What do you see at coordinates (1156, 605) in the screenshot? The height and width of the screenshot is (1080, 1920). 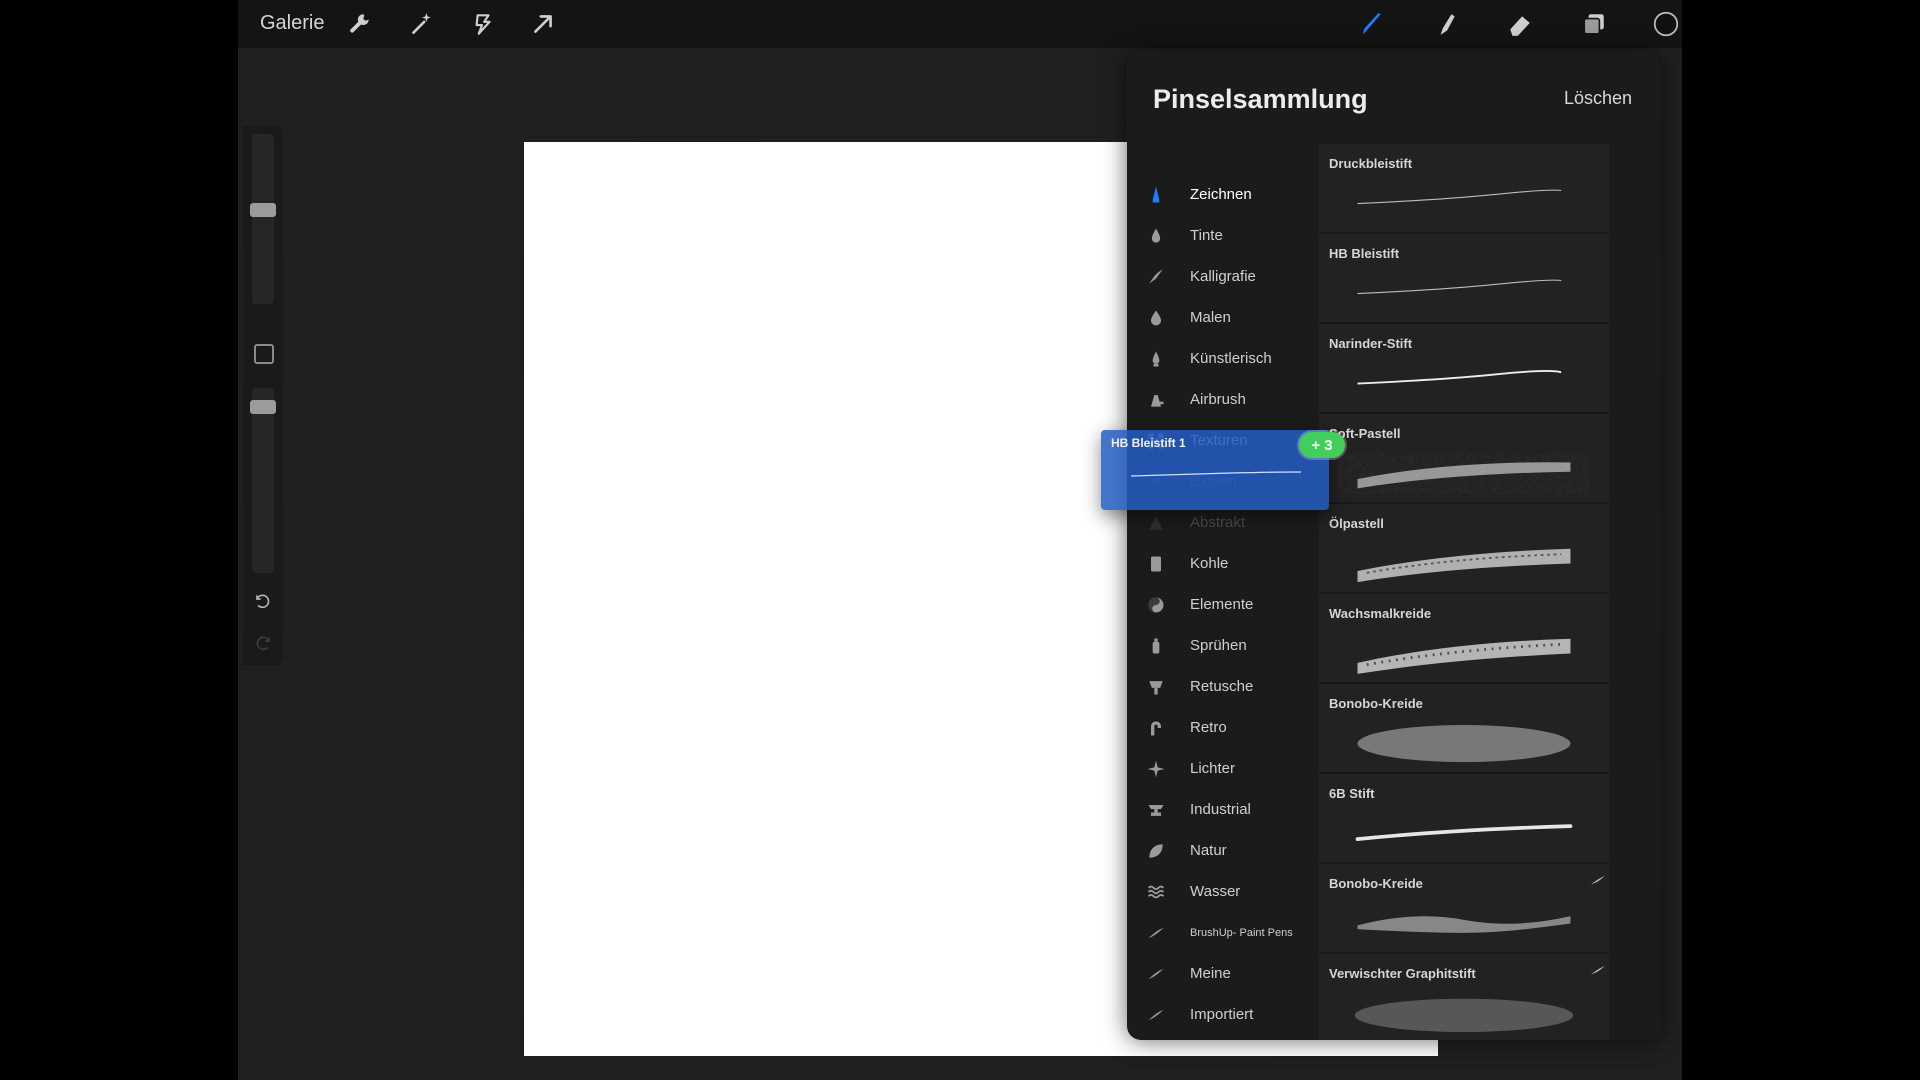 I see `yin-yang-icon` at bounding box center [1156, 605].